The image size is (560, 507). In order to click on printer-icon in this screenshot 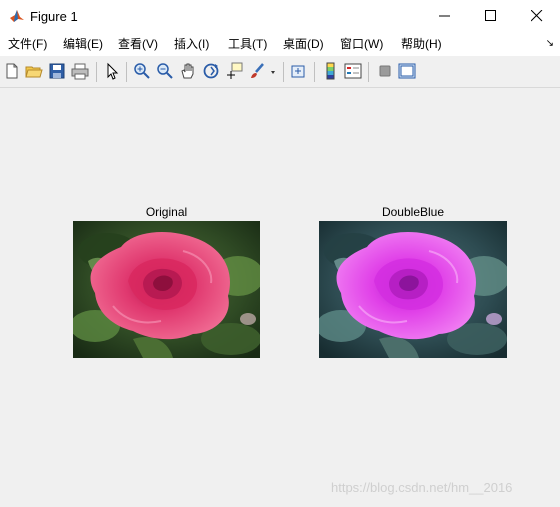, I will do `click(80, 71)`.